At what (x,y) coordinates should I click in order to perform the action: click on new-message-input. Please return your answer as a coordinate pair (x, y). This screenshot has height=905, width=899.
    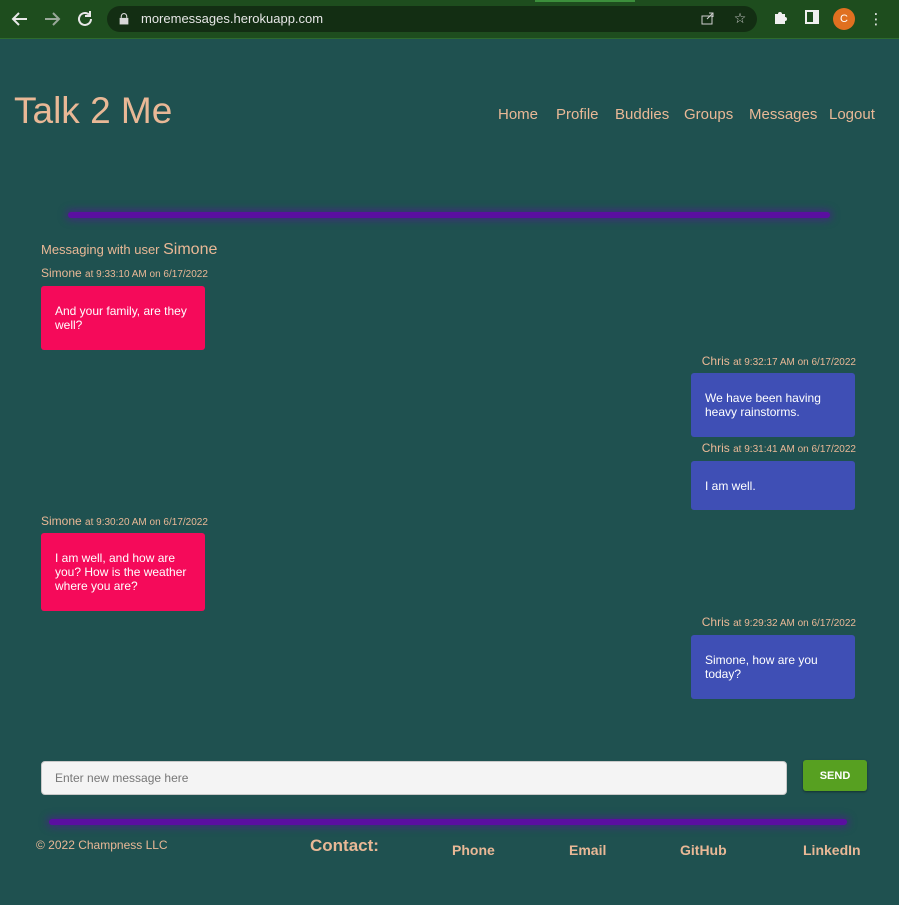
    Looking at the image, I should click on (414, 778).